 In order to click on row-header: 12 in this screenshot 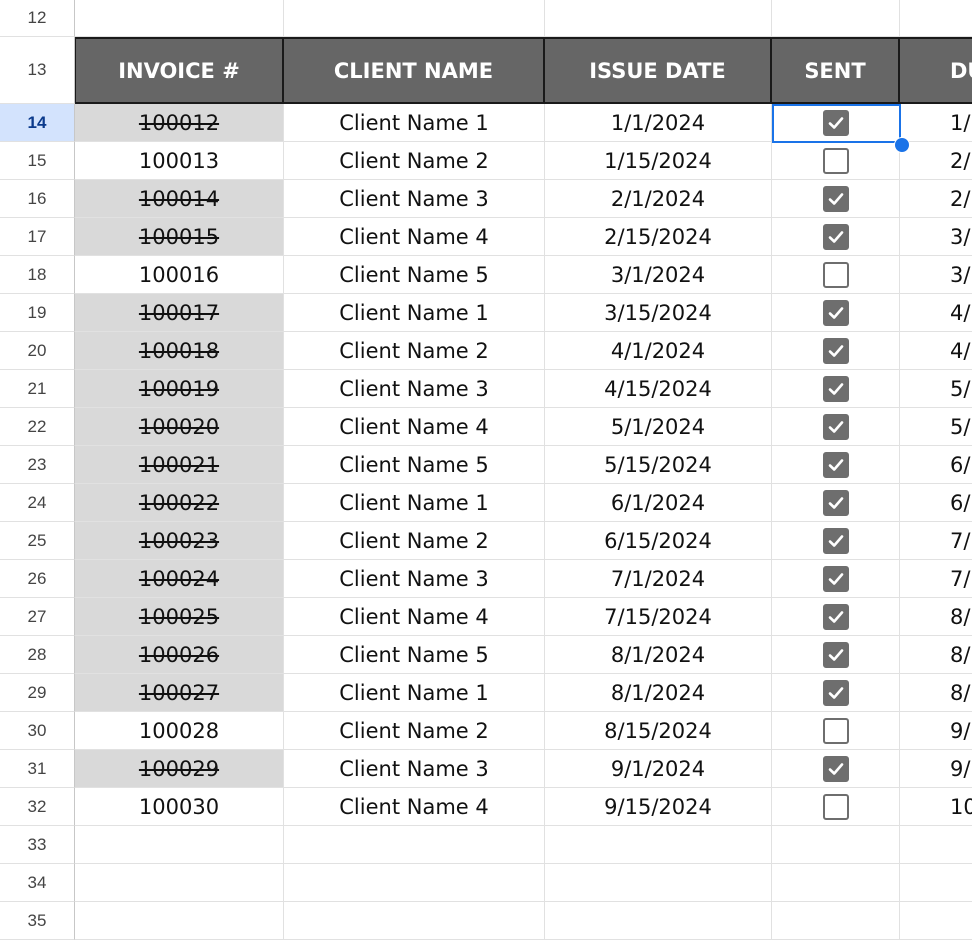, I will do `click(37, 18)`.